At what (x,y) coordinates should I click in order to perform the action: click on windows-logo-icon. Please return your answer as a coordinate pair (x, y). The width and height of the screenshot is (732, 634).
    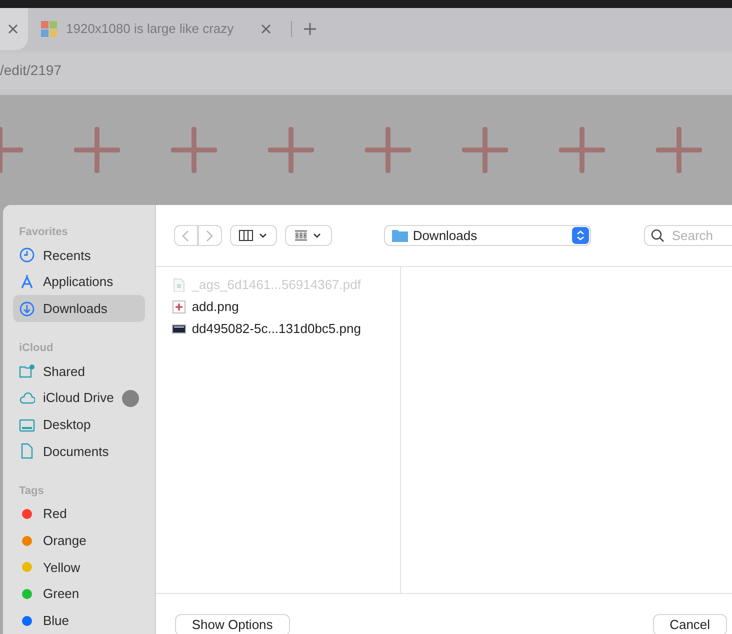
    Looking at the image, I should click on (49, 29).